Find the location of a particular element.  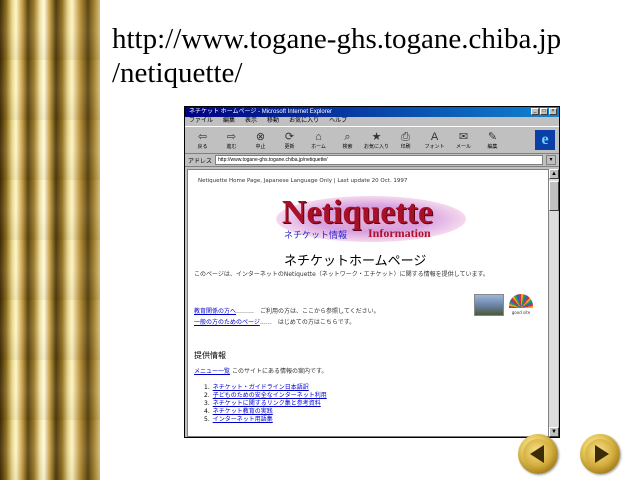

address-dropdown-icon: ▾ is located at coordinates (551, 160).